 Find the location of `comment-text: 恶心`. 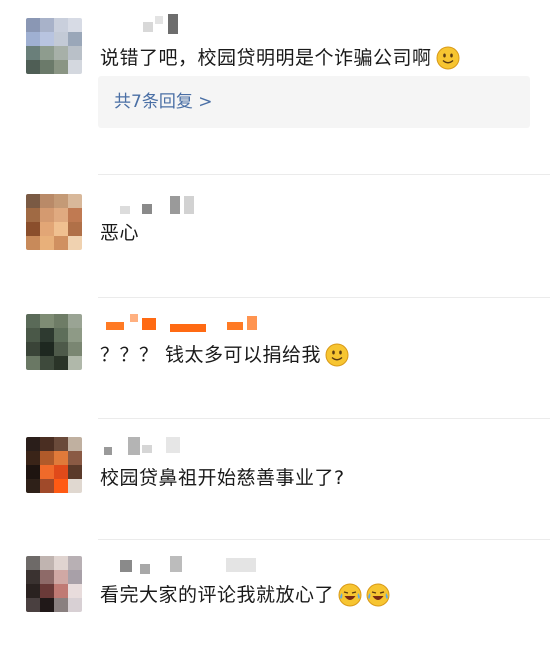

comment-text: 恶心 is located at coordinates (120, 233).